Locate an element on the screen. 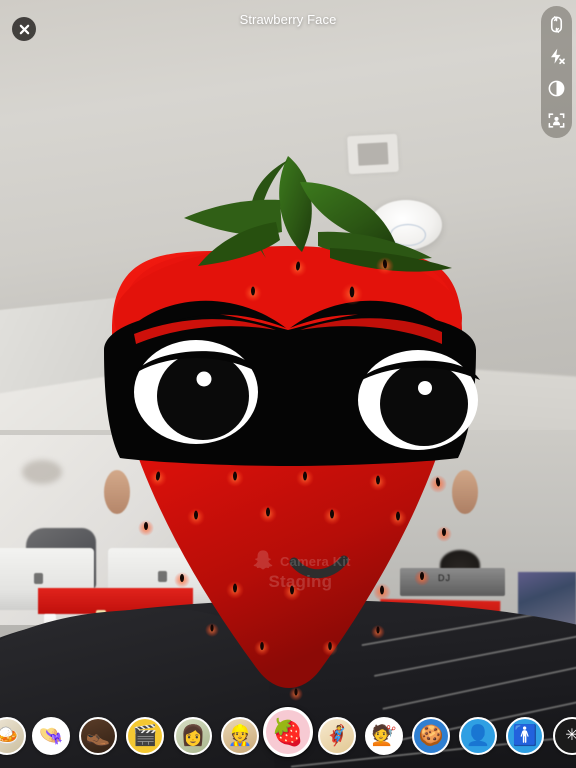  lens-icon-9: 💇 is located at coordinates (384, 736).